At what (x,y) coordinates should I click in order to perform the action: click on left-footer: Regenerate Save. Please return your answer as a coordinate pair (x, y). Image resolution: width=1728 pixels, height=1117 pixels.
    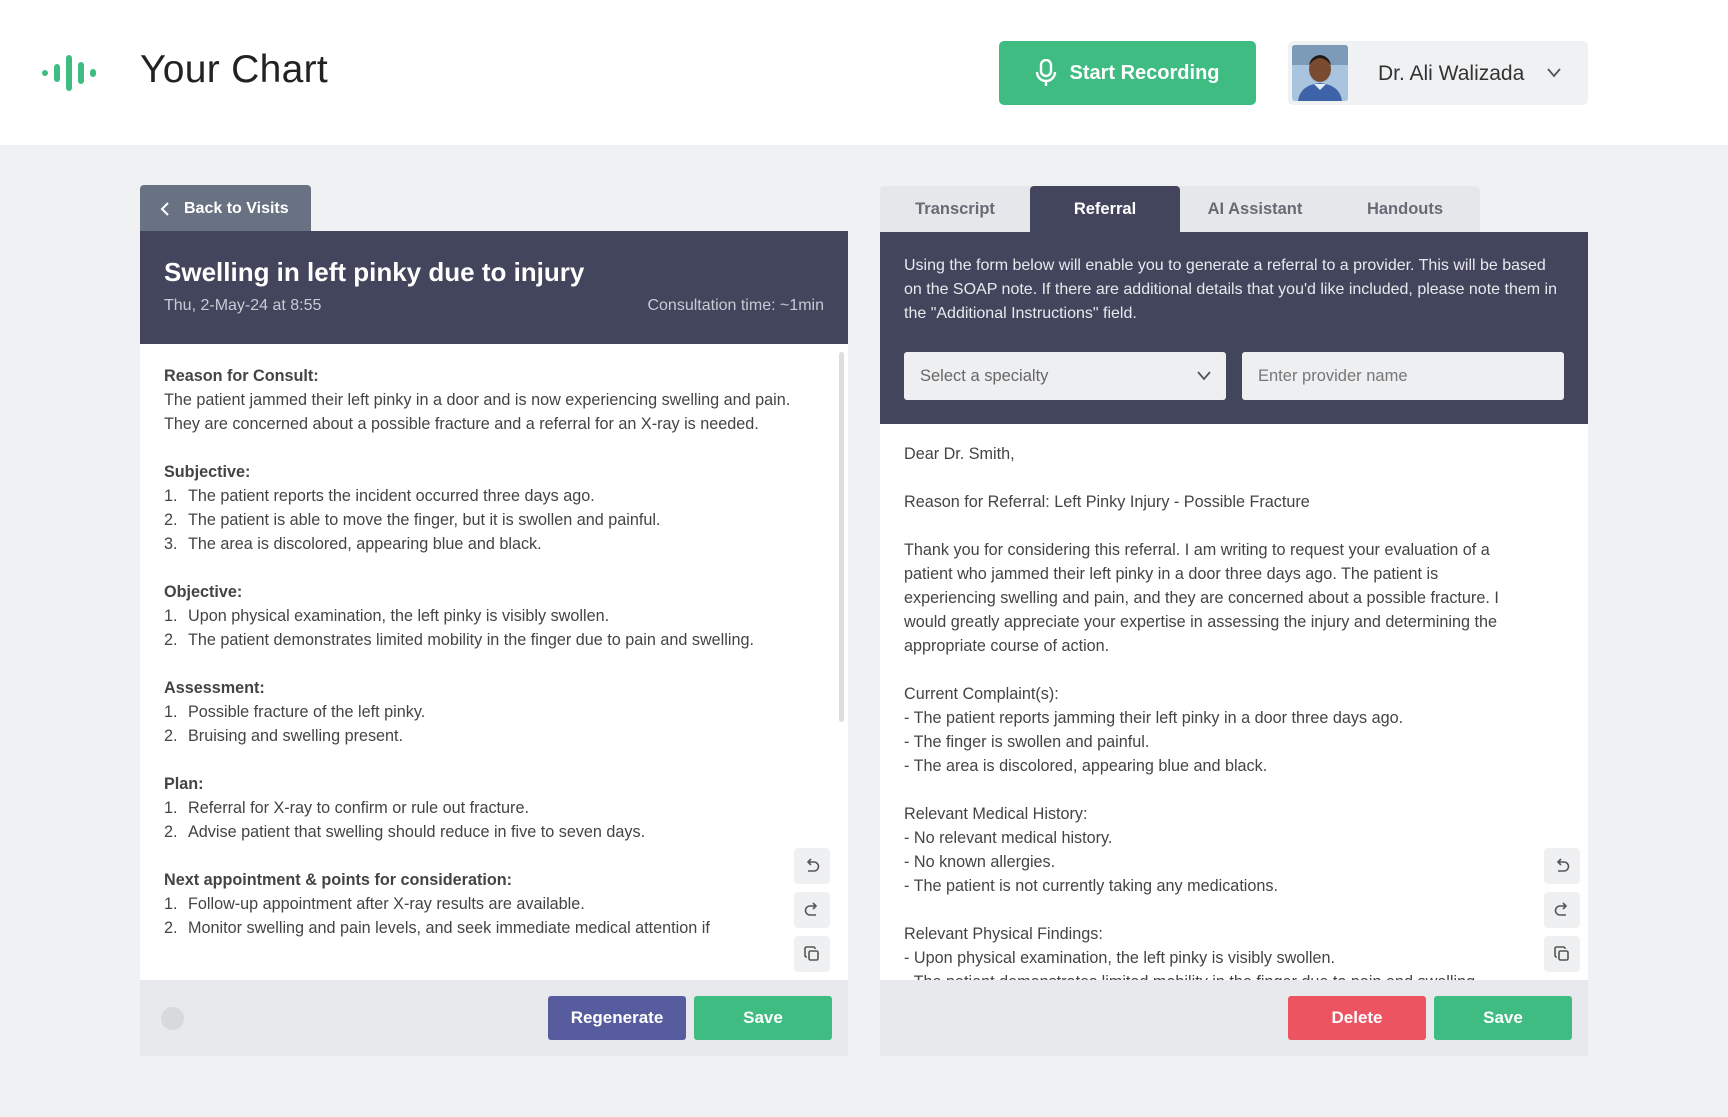
    Looking at the image, I should click on (494, 1018).